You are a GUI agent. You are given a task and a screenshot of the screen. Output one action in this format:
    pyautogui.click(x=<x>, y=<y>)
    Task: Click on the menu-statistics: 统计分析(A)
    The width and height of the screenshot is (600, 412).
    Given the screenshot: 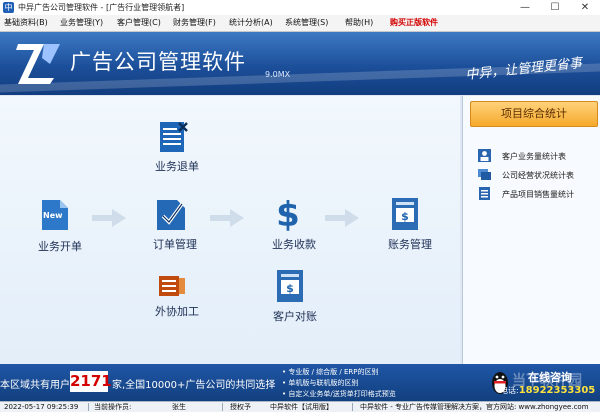 What is the action you would take?
    pyautogui.click(x=251, y=22)
    